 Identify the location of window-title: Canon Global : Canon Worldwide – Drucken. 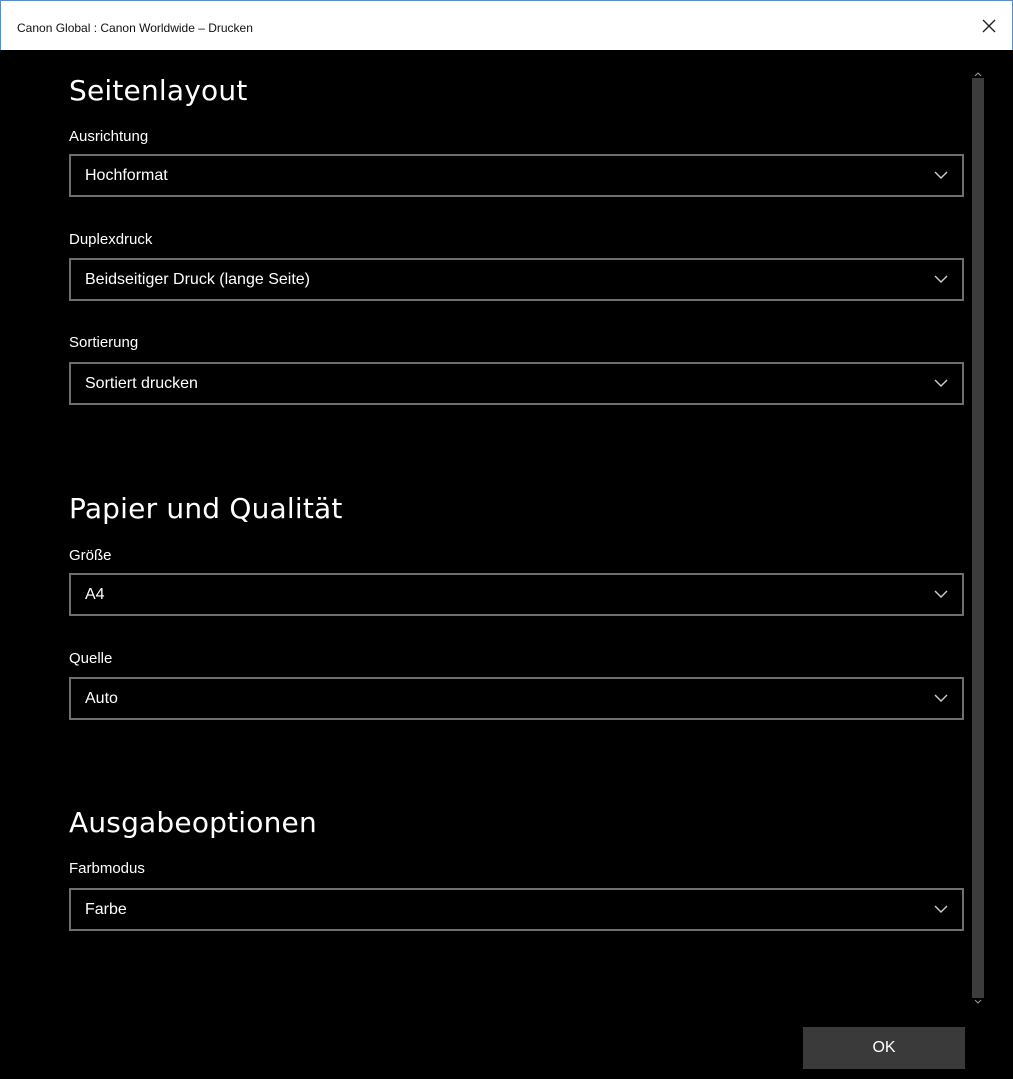
(135, 28).